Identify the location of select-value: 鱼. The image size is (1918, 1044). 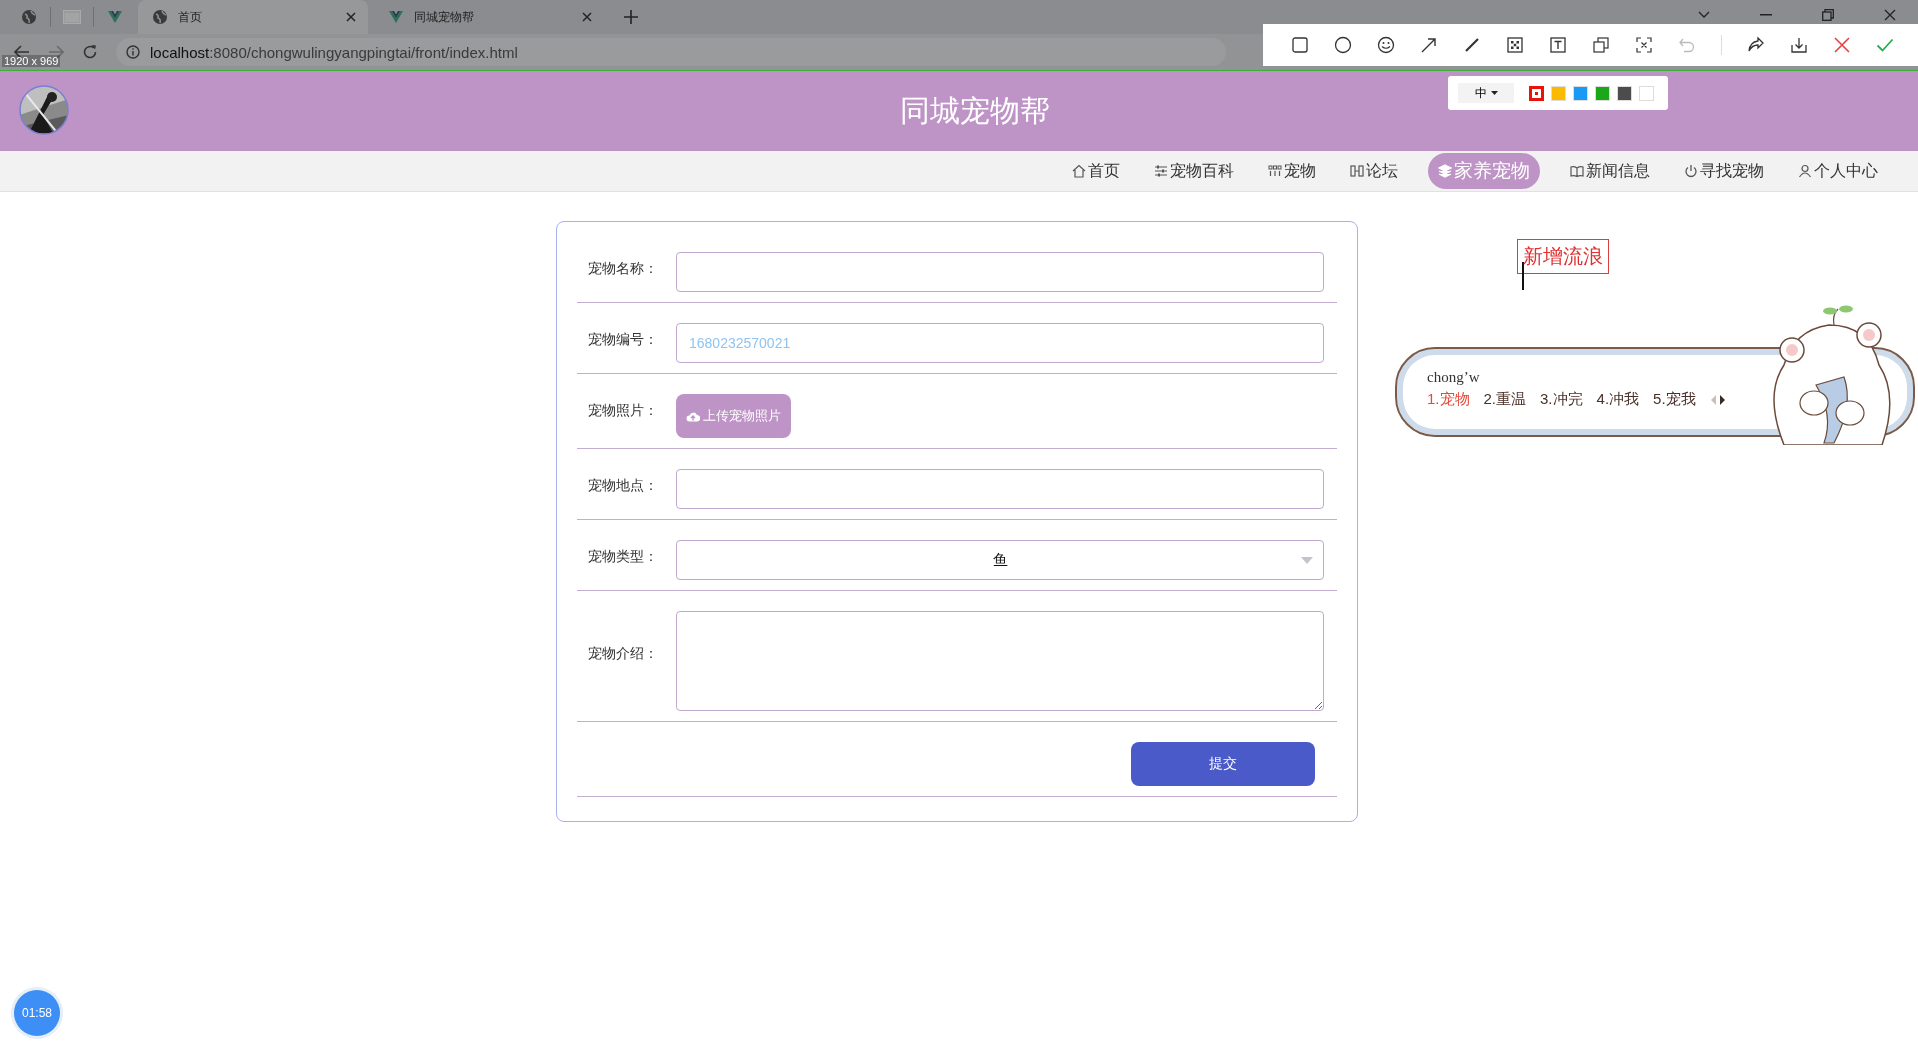
(1000, 560).